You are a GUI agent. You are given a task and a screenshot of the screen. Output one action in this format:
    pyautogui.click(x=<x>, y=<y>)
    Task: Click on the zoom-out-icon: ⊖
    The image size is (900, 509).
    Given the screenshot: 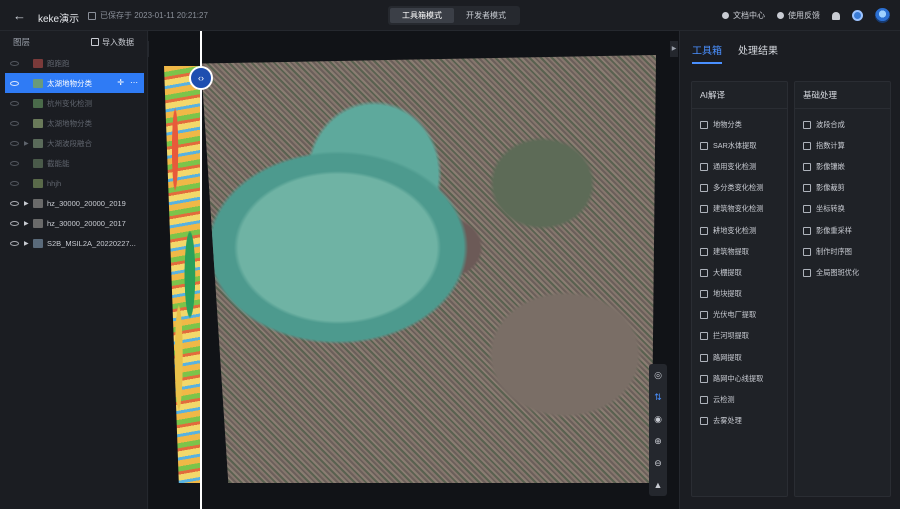 What is the action you would take?
    pyautogui.click(x=658, y=463)
    